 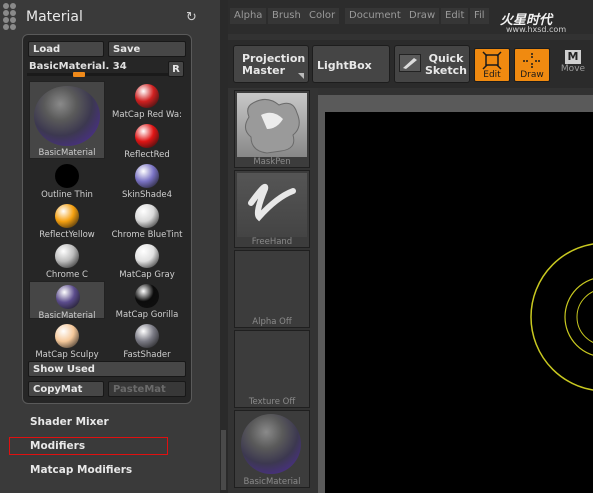 I want to click on brush-thumbnail: MaskPen, so click(x=272, y=129).